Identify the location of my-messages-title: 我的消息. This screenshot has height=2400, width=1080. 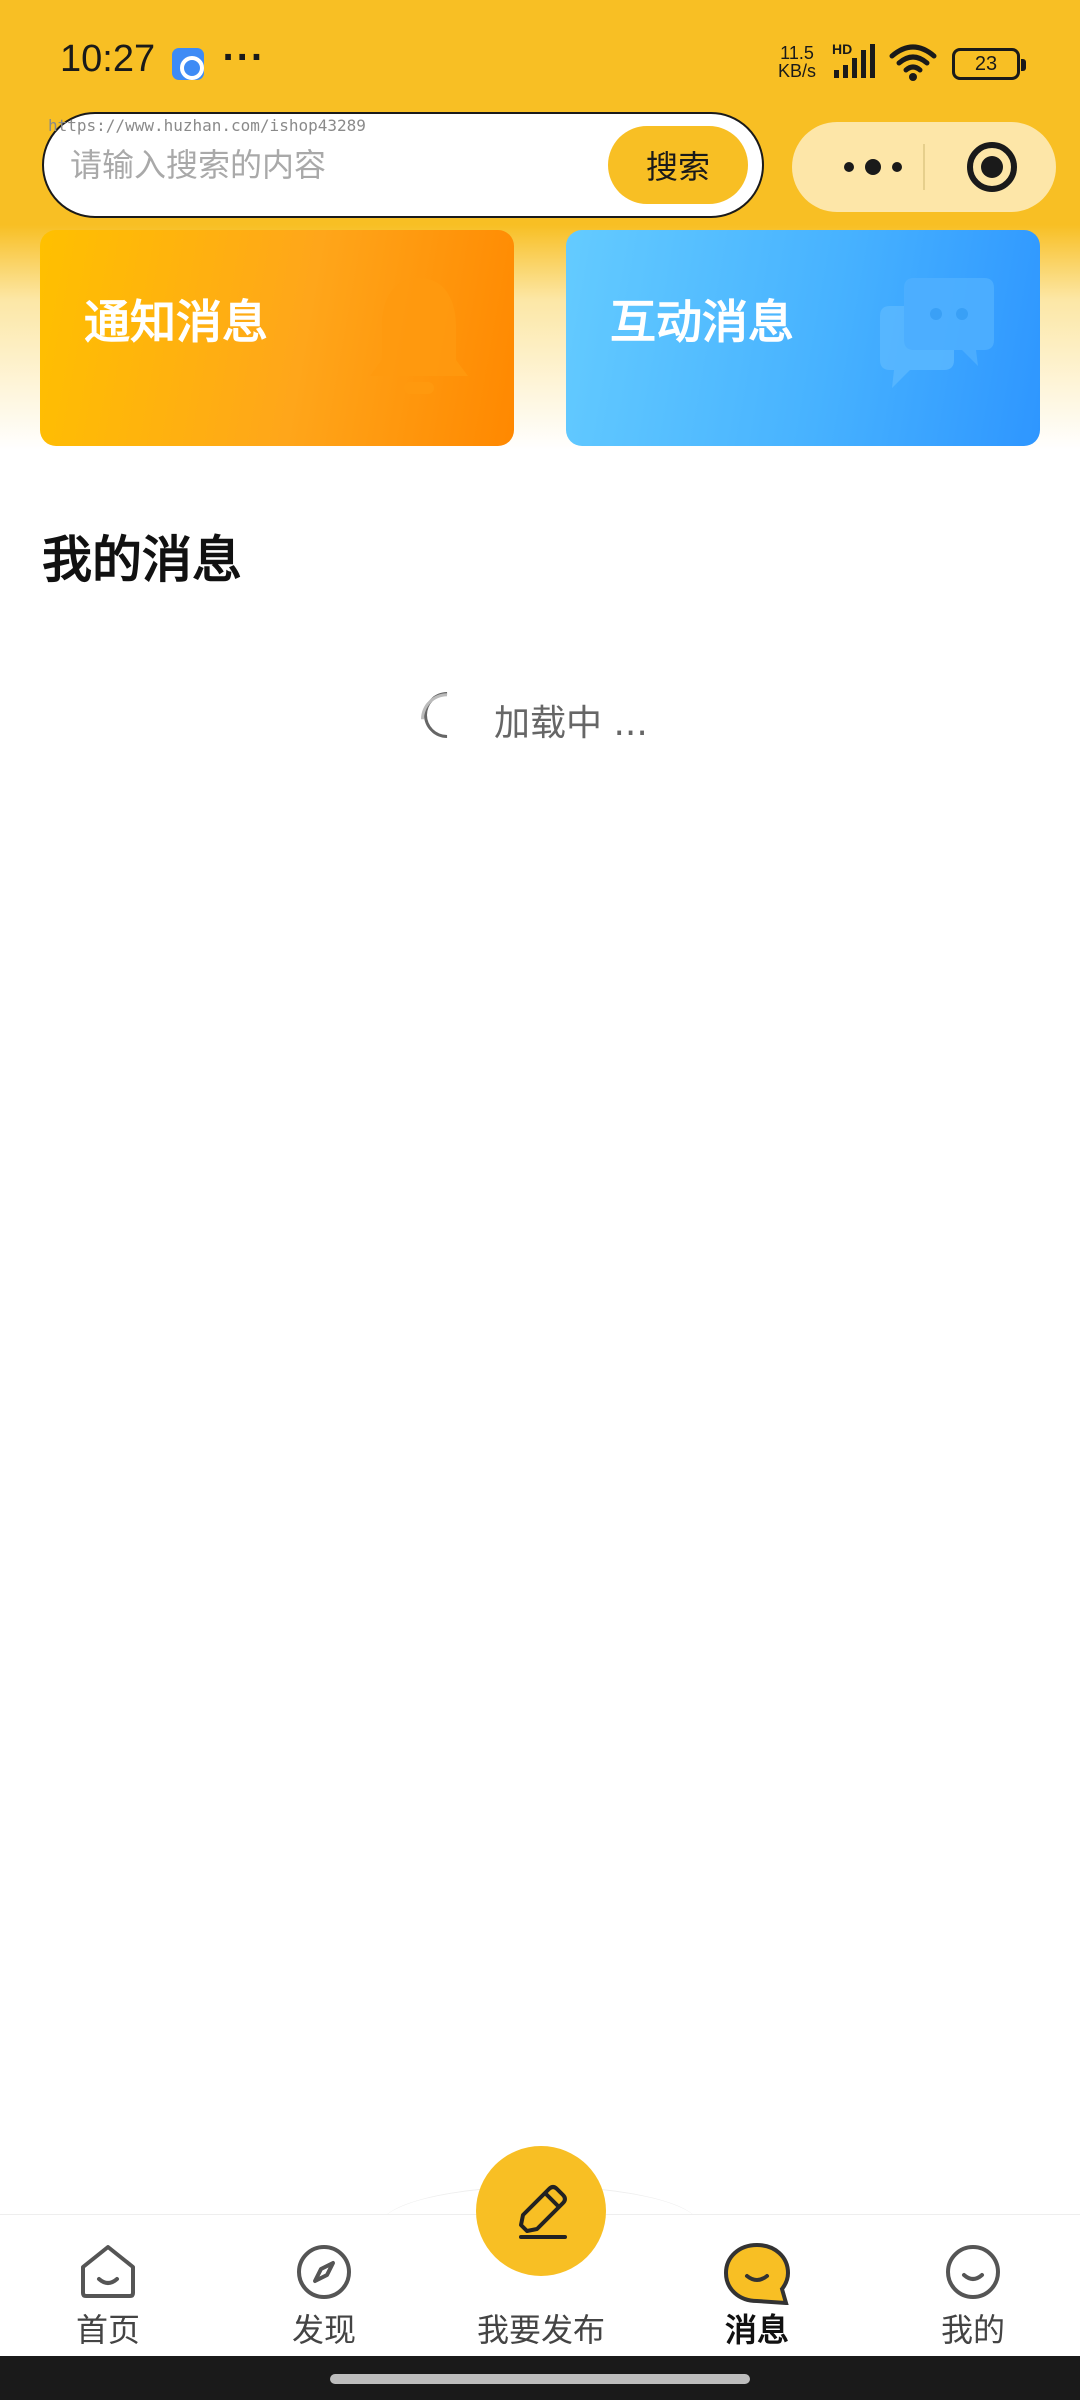
(142, 560).